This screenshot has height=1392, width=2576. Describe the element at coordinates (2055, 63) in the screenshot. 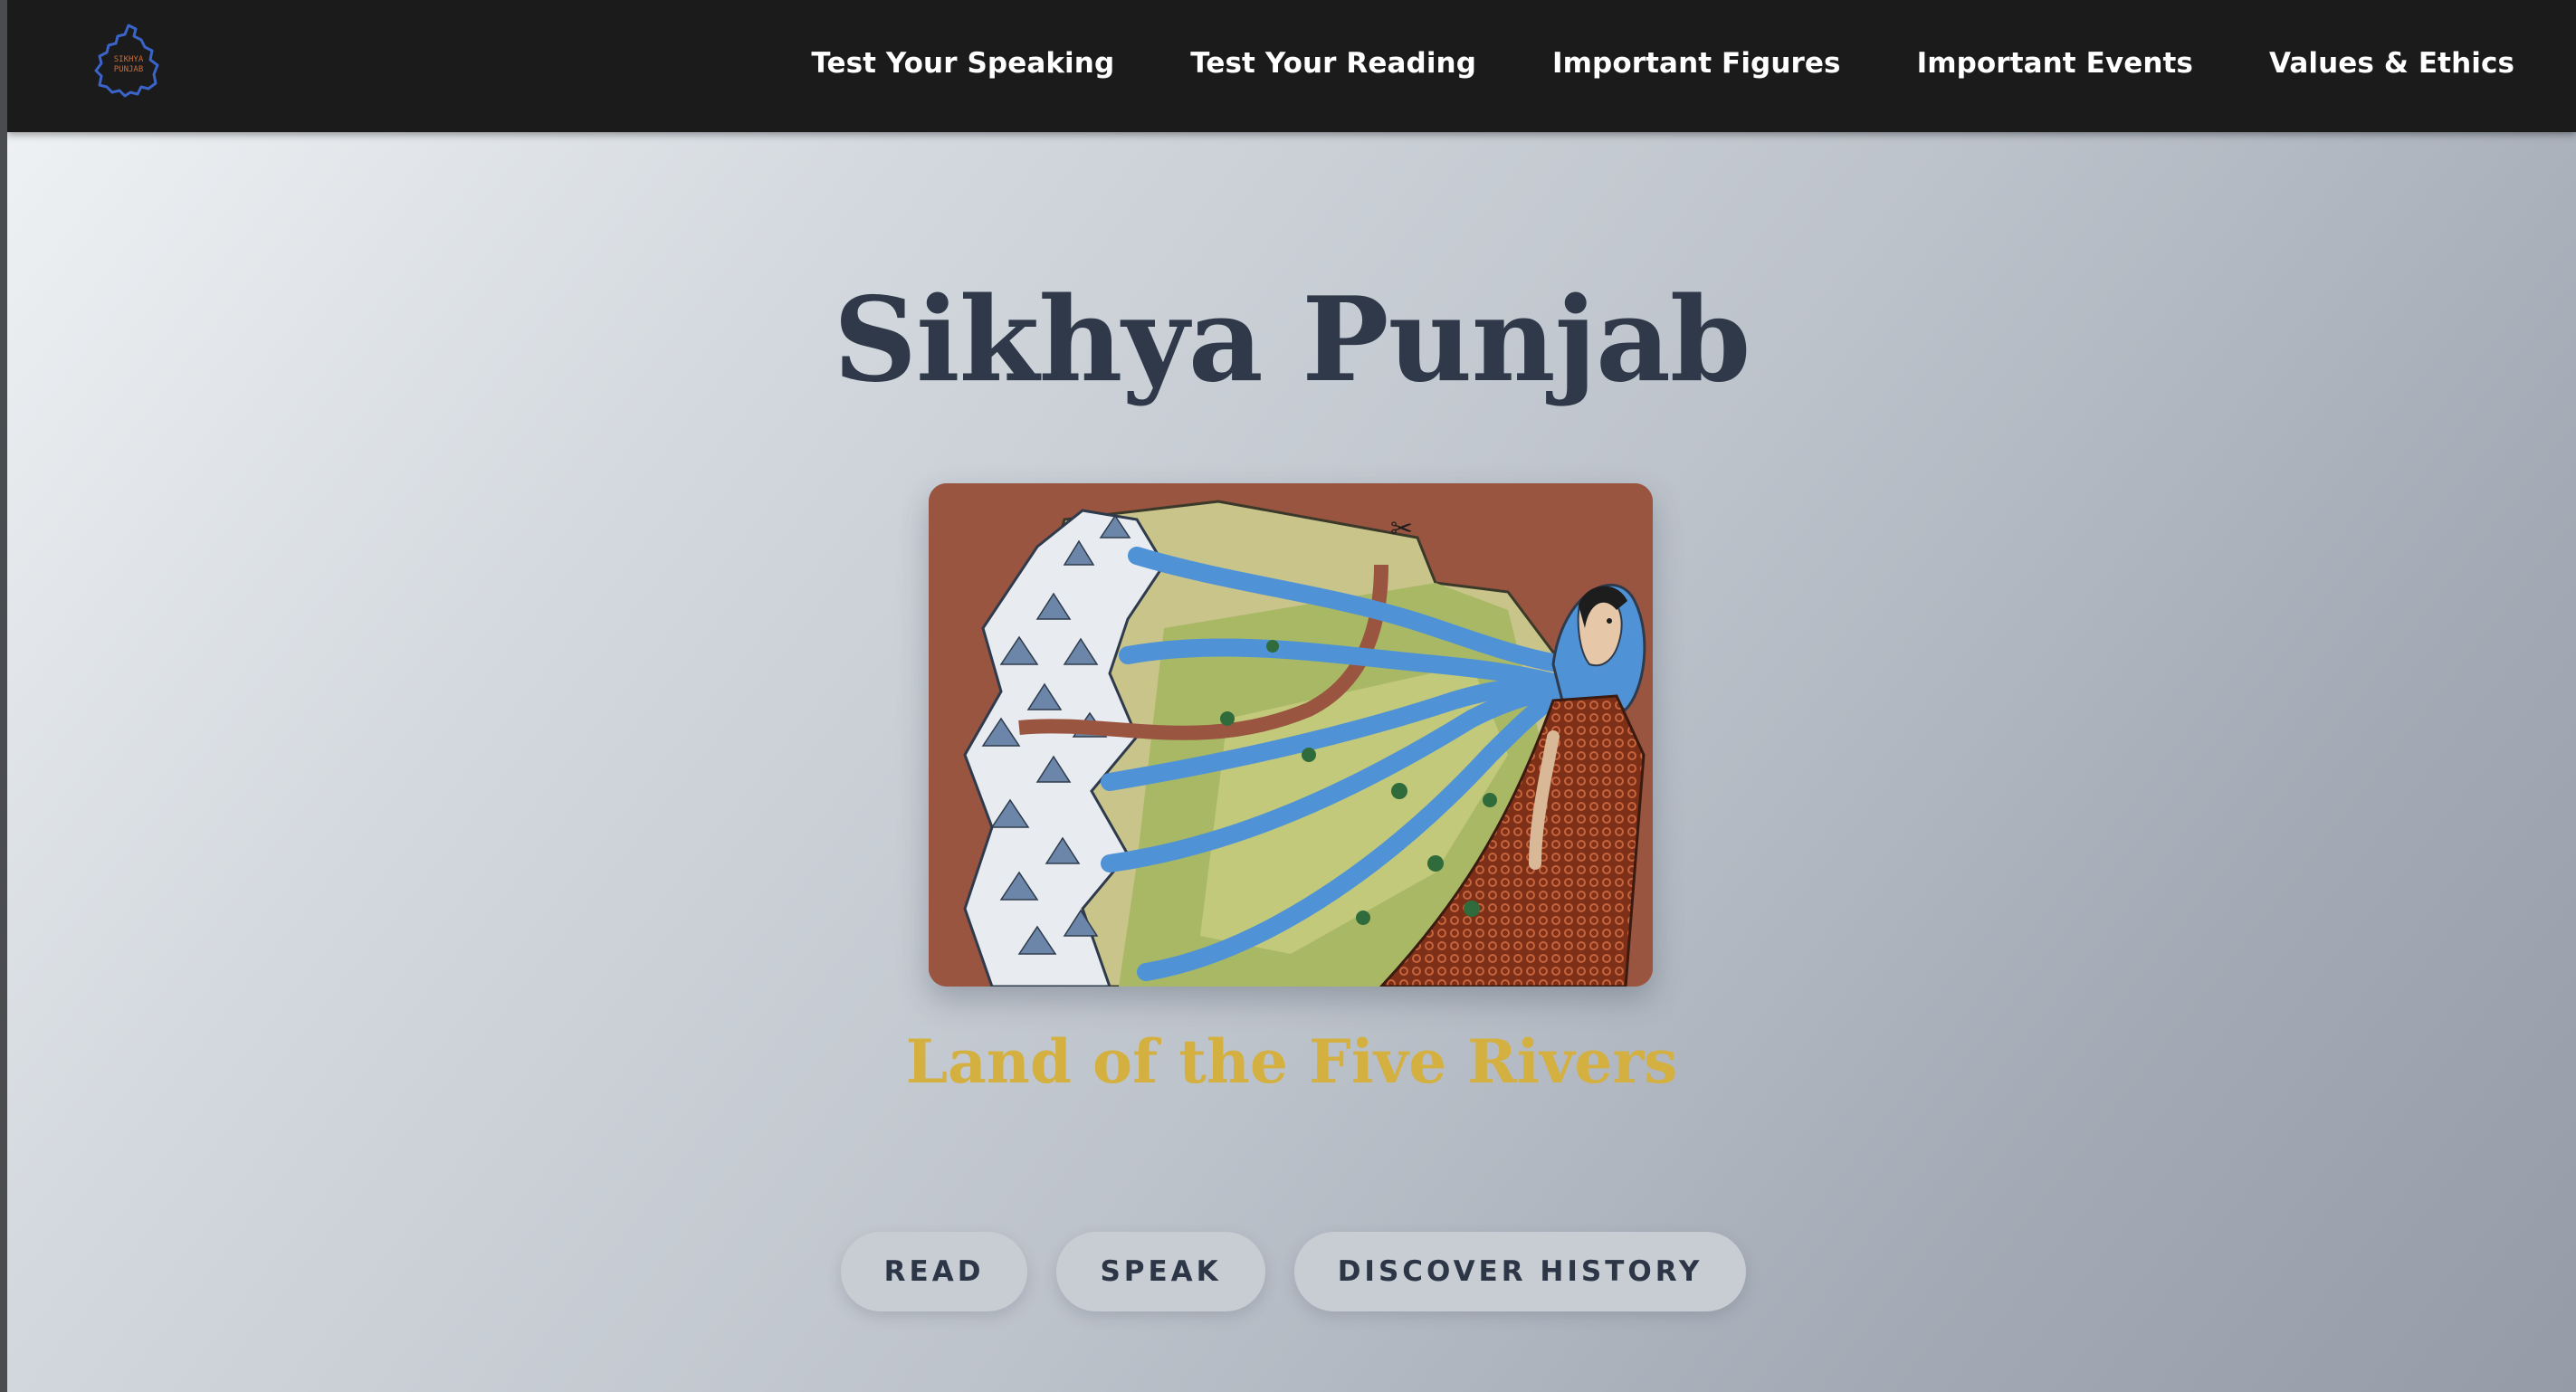

I see `nav-link-important-events: Important Events` at that location.